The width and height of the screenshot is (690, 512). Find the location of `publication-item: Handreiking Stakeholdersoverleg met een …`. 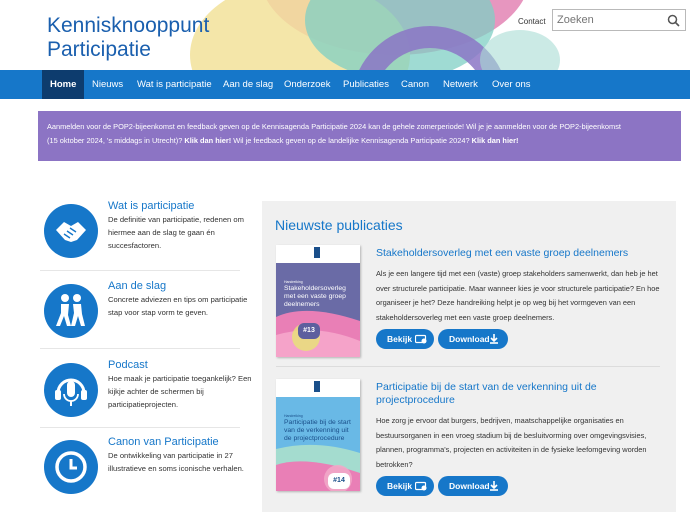

publication-item: Handreiking Stakeholdersoverleg met een … is located at coordinates (471, 301).